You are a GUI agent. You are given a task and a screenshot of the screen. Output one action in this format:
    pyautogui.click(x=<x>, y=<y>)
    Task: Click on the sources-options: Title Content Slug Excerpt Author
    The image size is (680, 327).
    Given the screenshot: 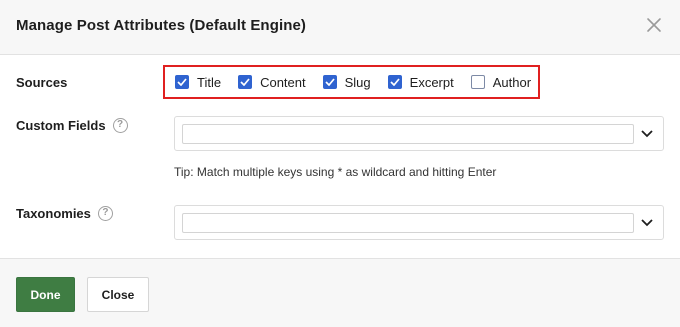 What is the action you would take?
    pyautogui.click(x=351, y=82)
    